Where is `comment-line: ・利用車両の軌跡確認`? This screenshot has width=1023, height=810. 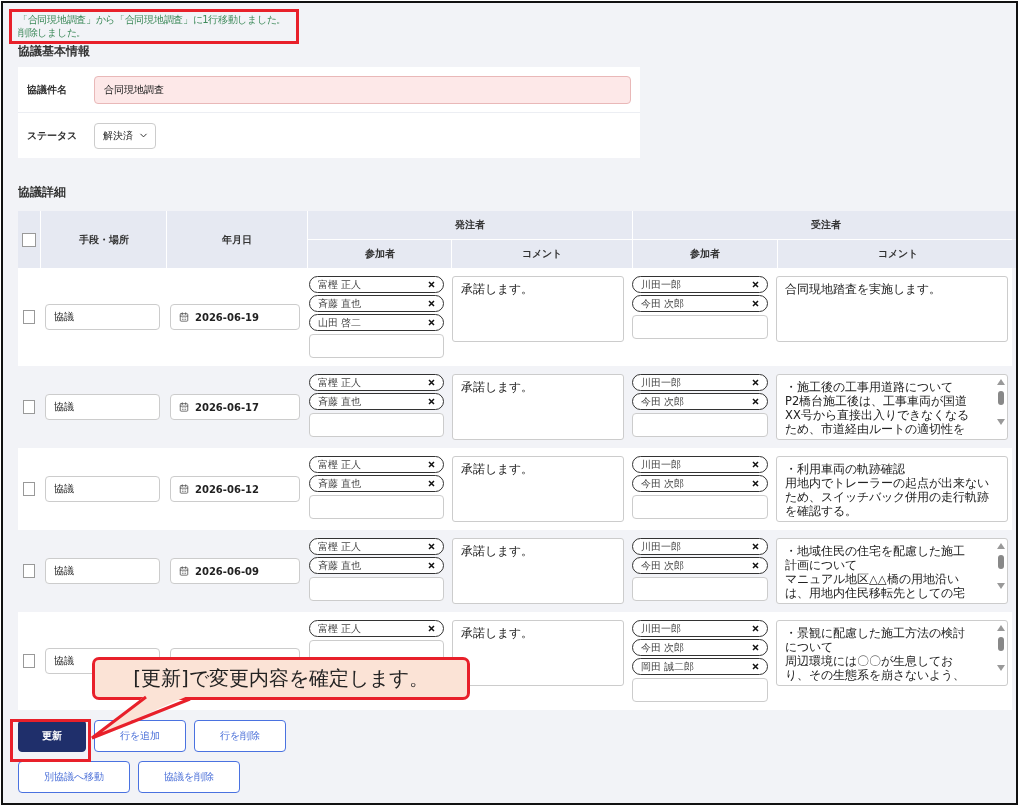
comment-line: ・利用車両の軌跡確認 is located at coordinates (845, 469).